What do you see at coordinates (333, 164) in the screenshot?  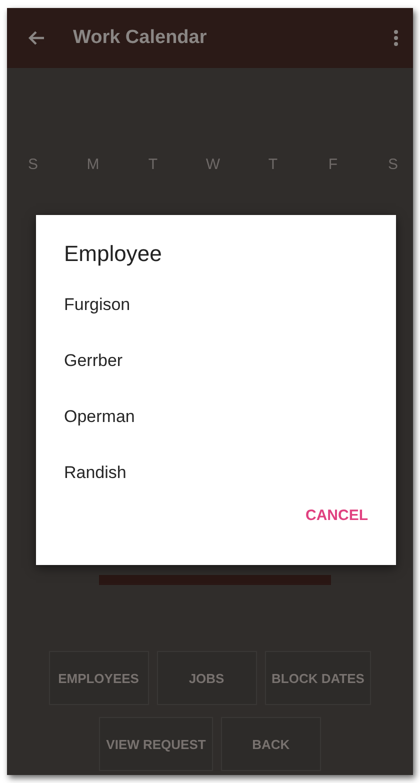 I see `weekday-label: F` at bounding box center [333, 164].